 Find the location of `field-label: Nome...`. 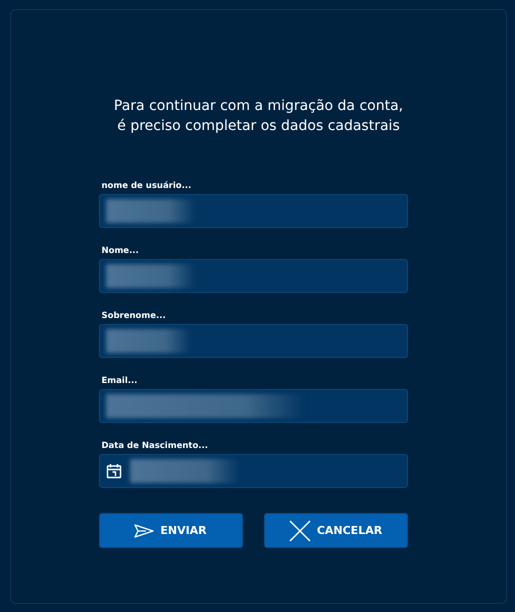

field-label: Nome... is located at coordinates (120, 251).